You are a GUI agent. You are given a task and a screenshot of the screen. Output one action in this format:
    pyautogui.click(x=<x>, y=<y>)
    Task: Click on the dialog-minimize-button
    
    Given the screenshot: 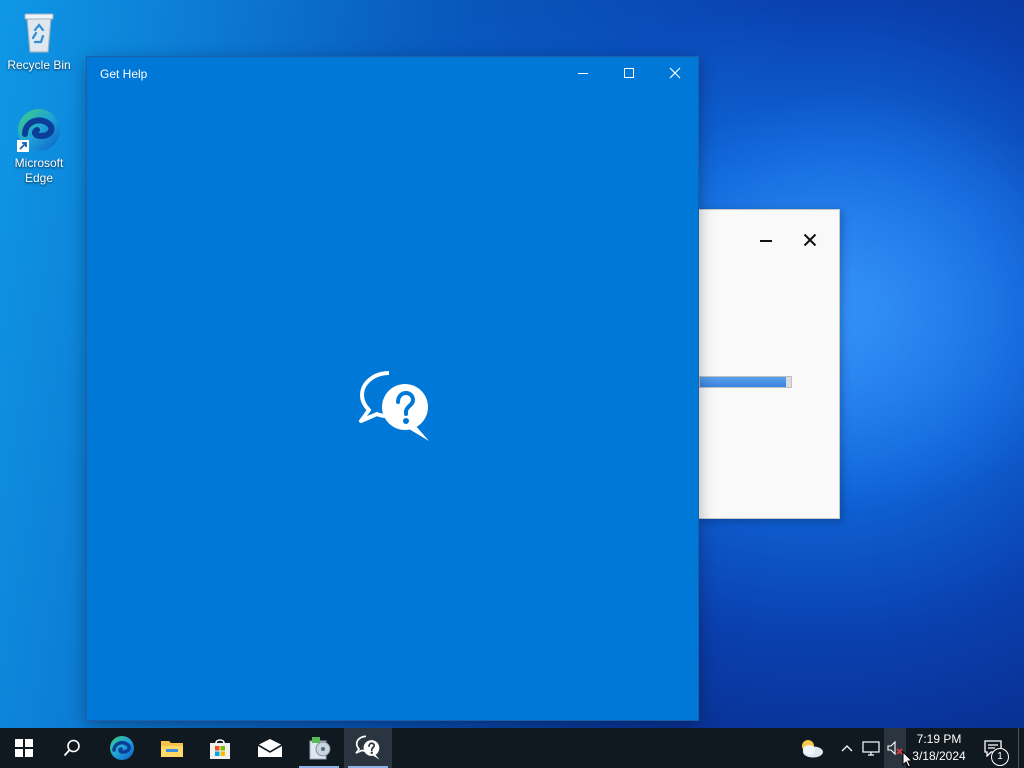 What is the action you would take?
    pyautogui.click(x=766, y=240)
    